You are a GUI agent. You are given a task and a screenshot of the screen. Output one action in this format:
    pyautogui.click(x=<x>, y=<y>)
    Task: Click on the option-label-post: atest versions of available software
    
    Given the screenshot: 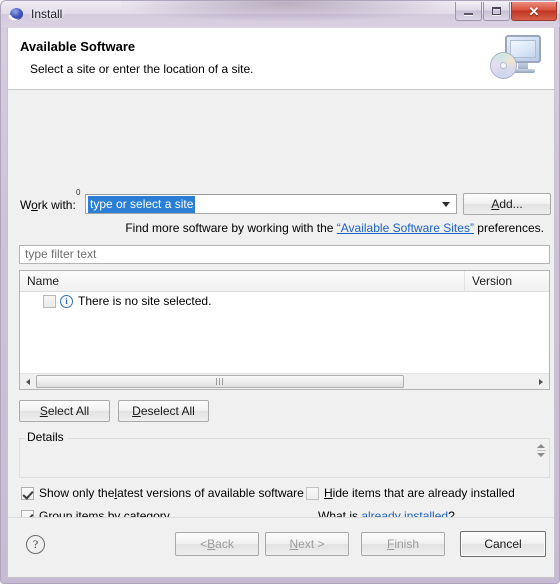 What is the action you would take?
    pyautogui.click(x=210, y=493)
    